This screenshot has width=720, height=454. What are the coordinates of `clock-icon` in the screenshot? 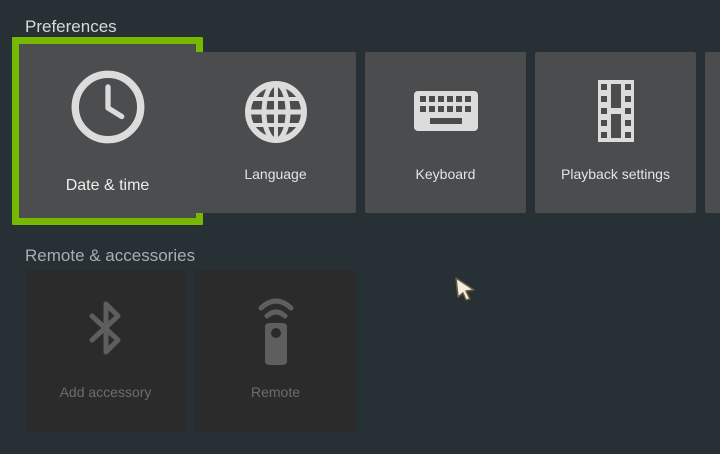 It's located at (107, 107).